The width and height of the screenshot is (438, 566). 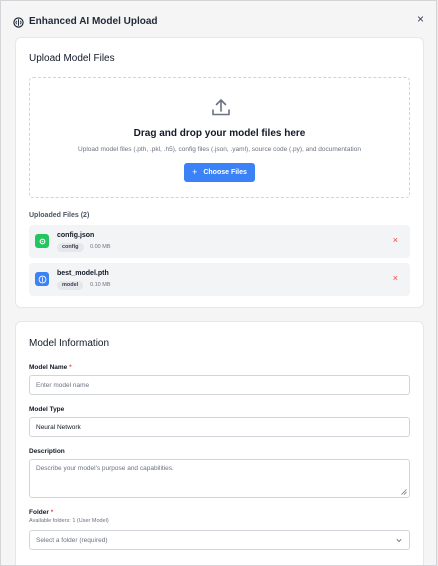 What do you see at coordinates (221, 107) in the screenshot?
I see `upload-icon` at bounding box center [221, 107].